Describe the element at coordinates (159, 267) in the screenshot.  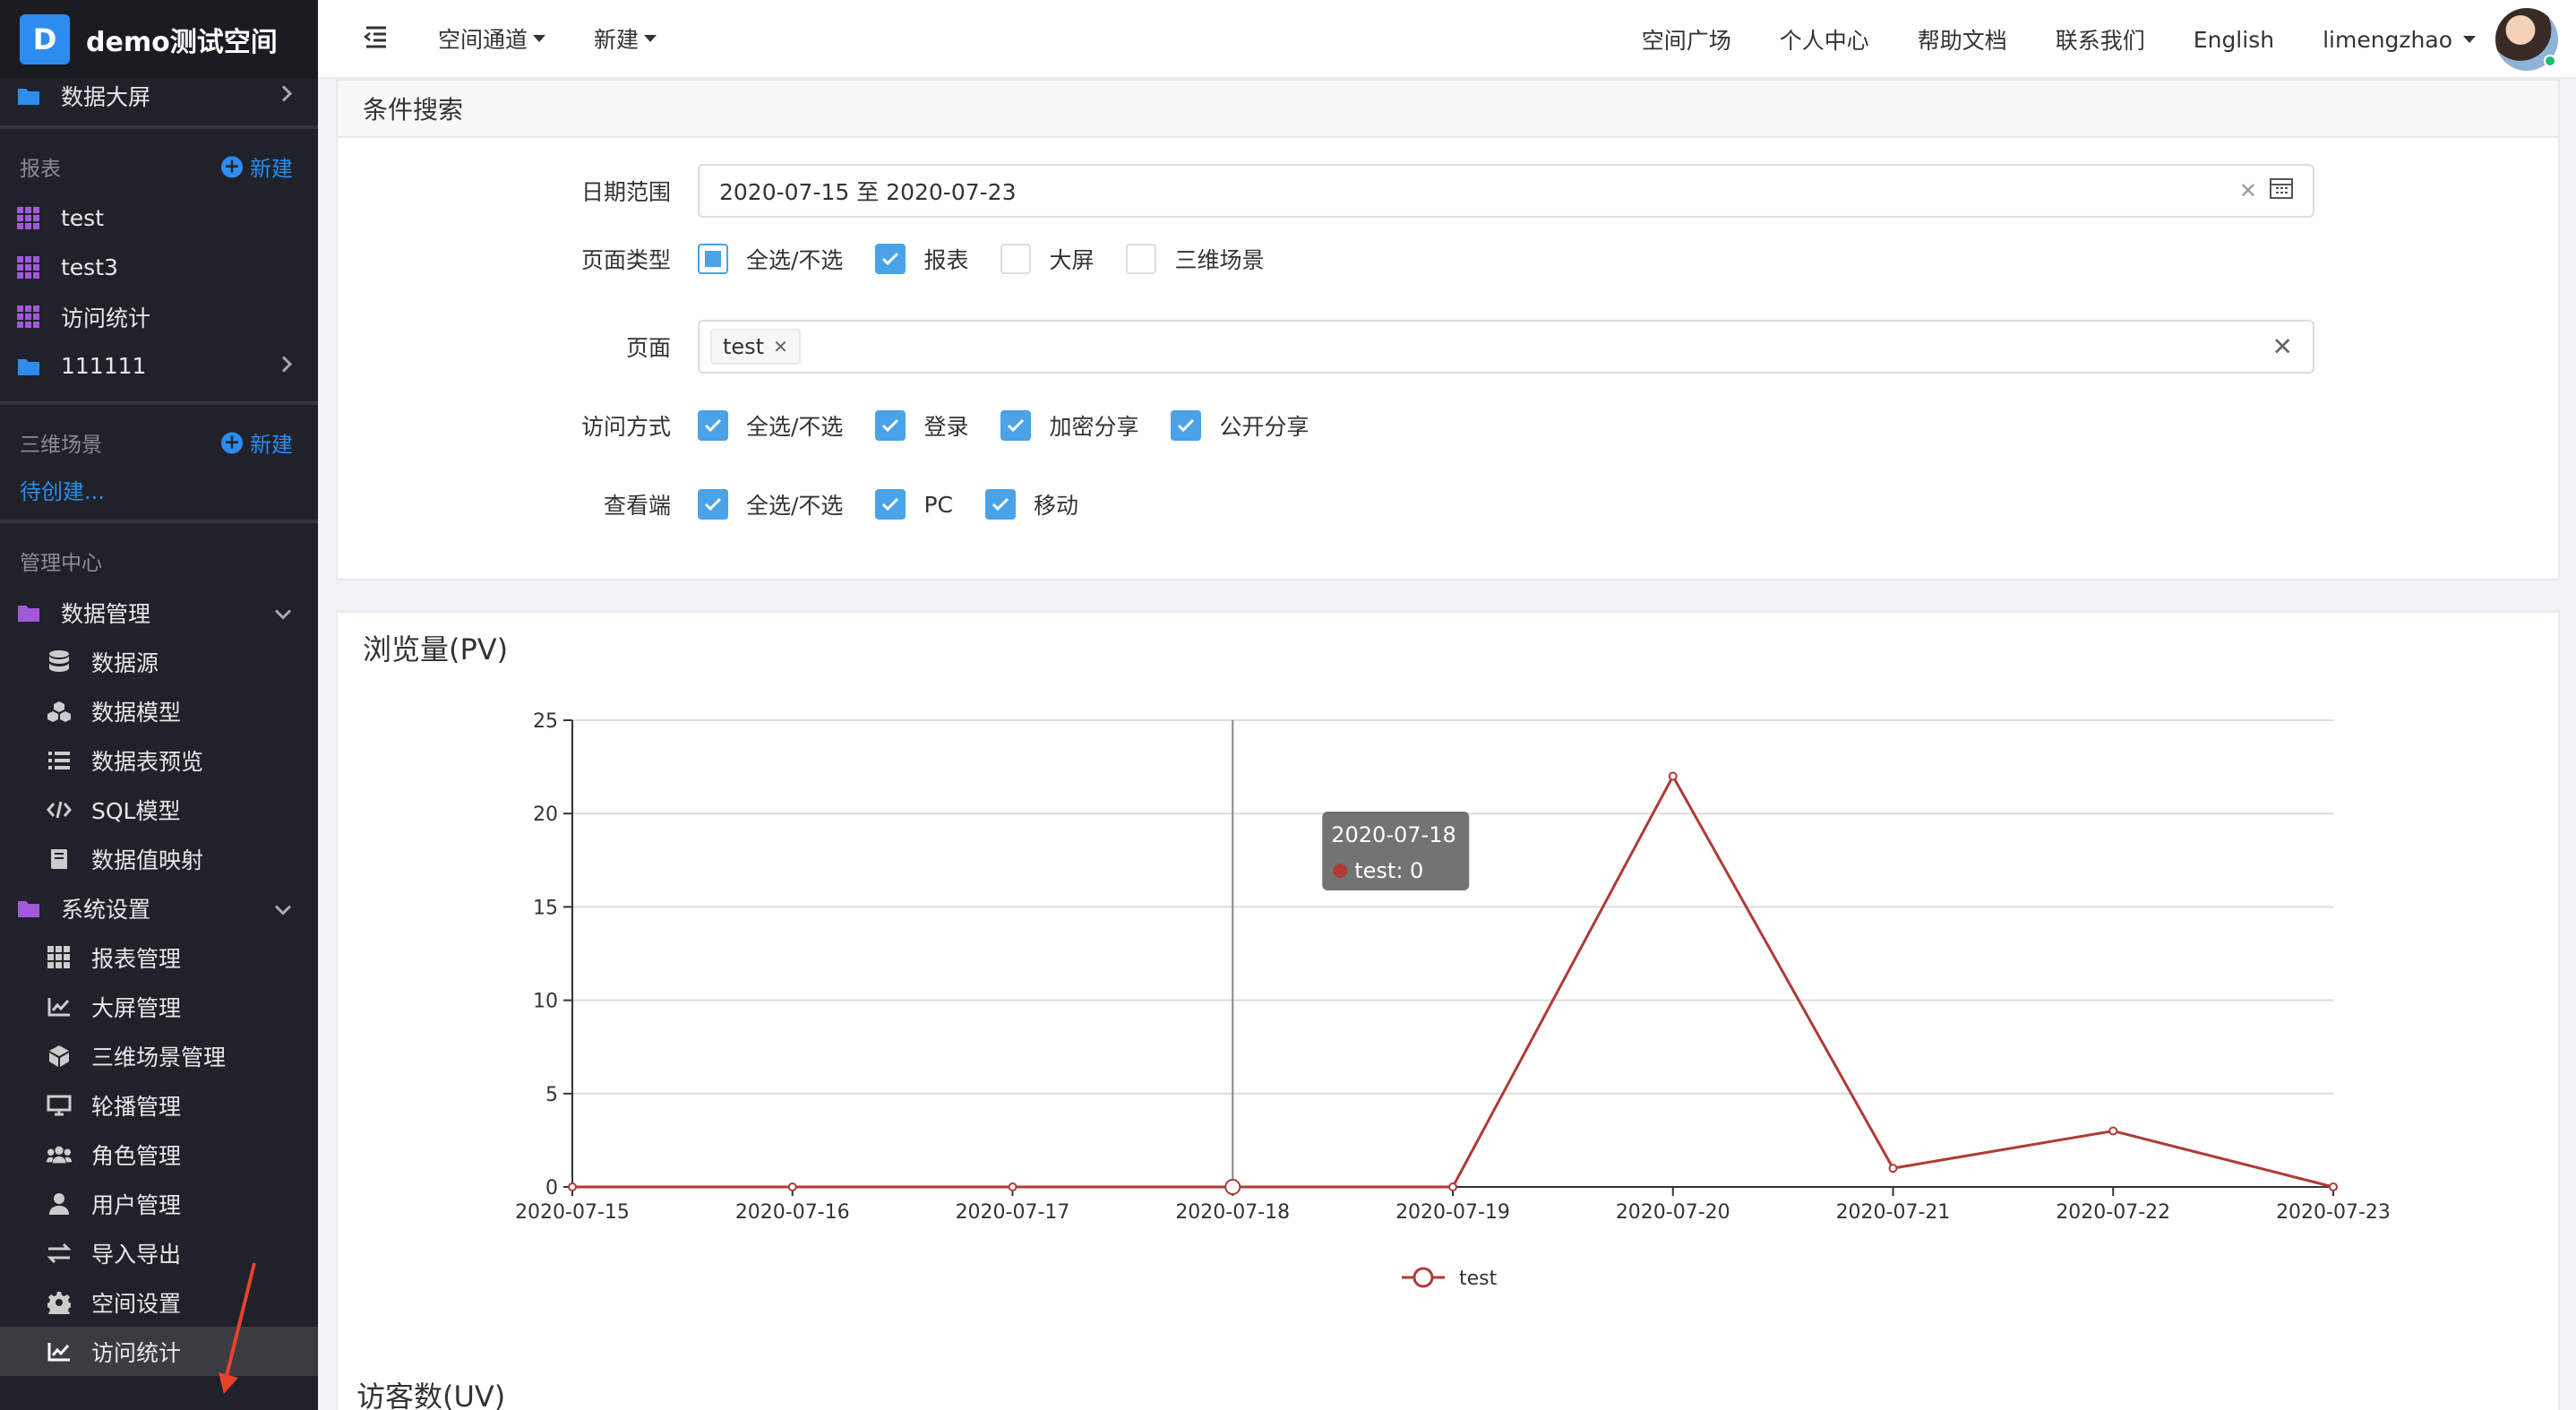
I see `sidebar-item-report-test3: test3` at that location.